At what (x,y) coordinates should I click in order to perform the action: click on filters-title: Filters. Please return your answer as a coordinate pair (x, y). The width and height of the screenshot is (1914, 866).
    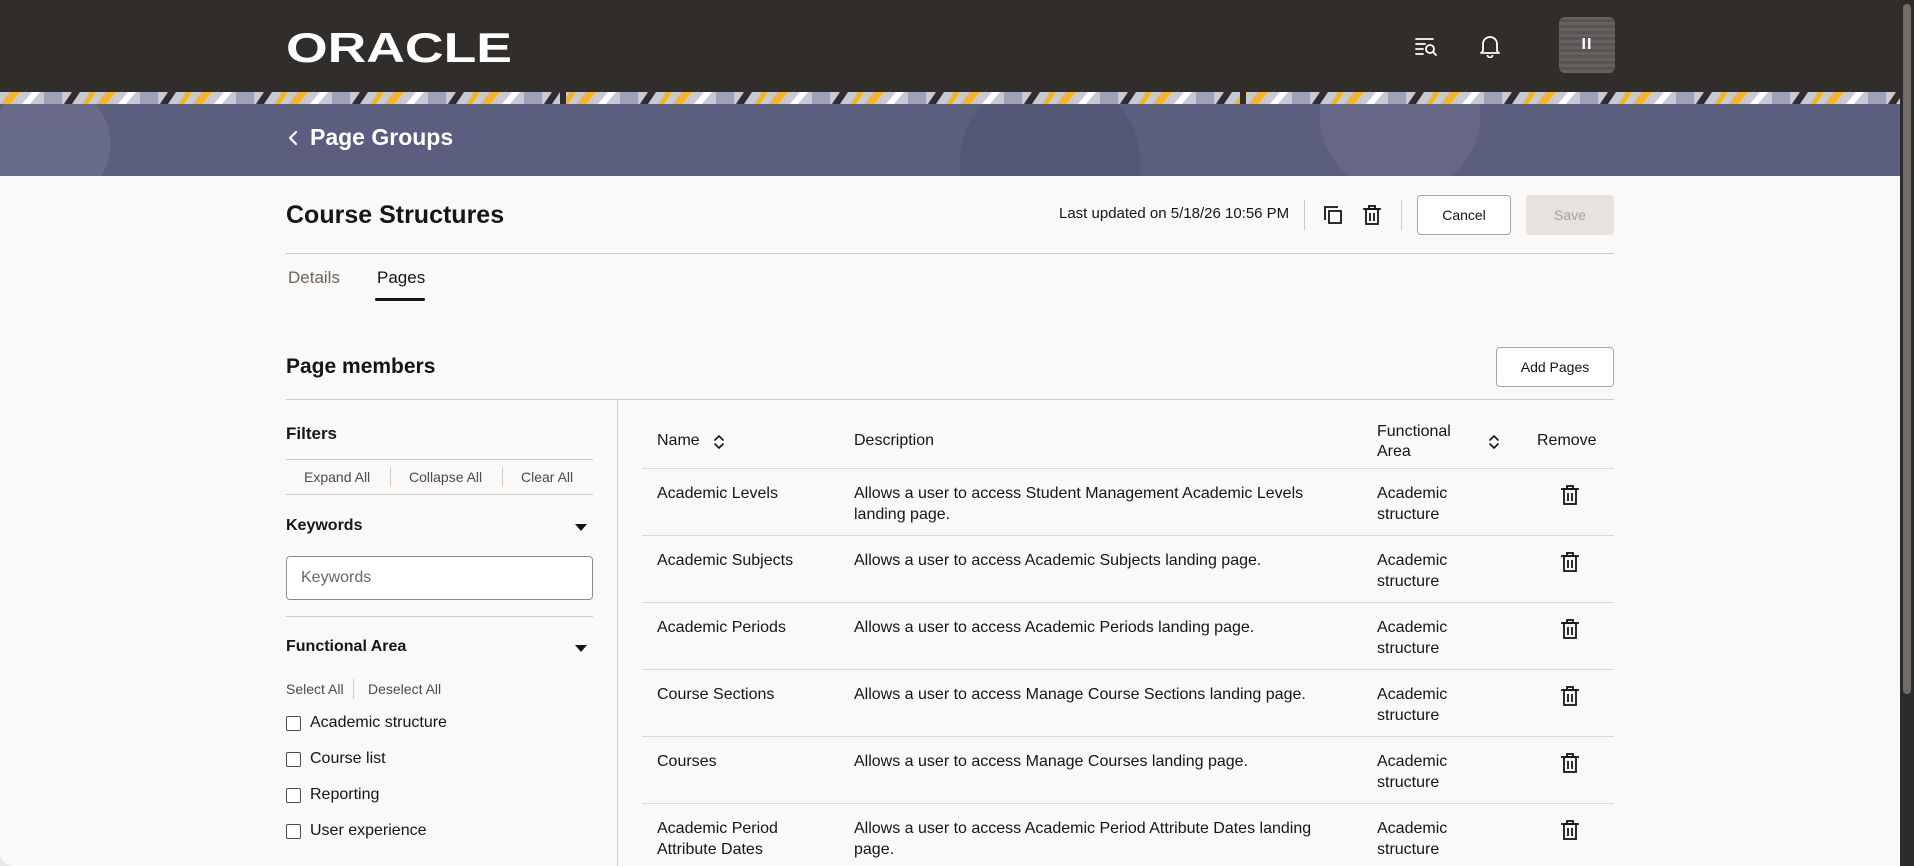
    Looking at the image, I should click on (312, 433).